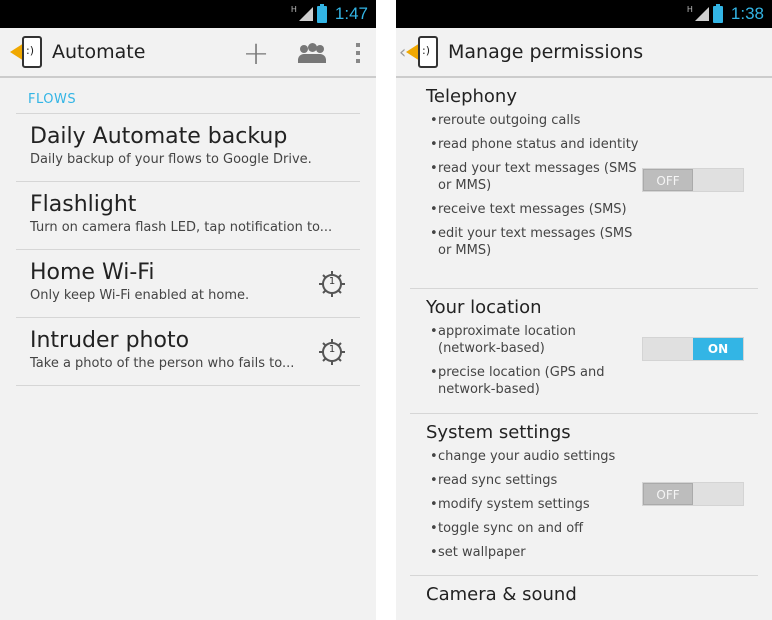 The image size is (772, 620). I want to click on location-toggle: ON, so click(693, 349).